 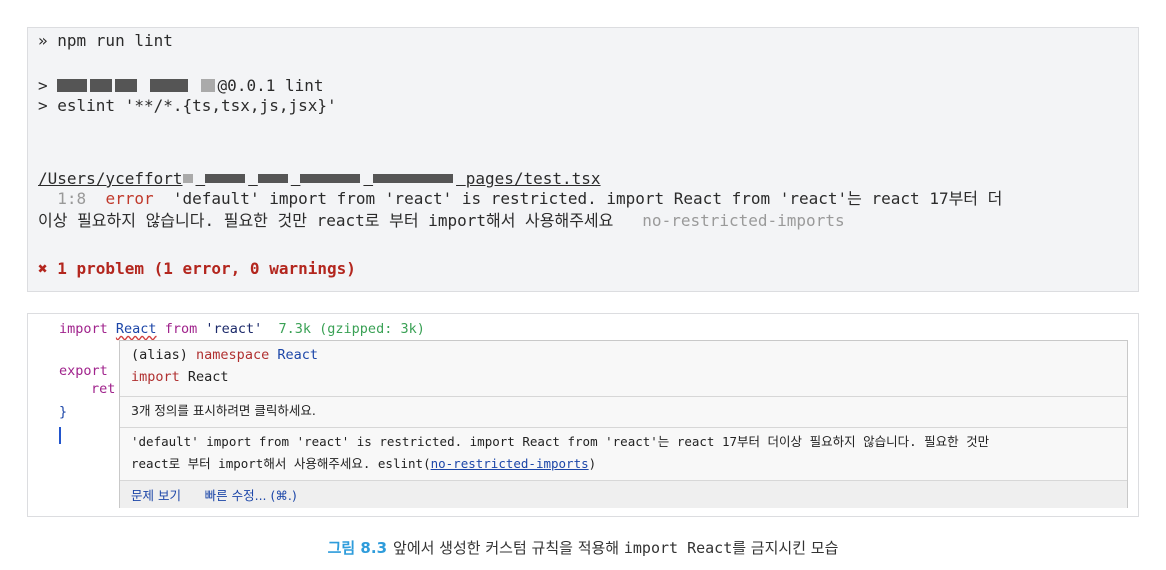 What do you see at coordinates (197, 268) in the screenshot?
I see `problem-summary: ✖ 1 problem (1 error, 0 warnings)` at bounding box center [197, 268].